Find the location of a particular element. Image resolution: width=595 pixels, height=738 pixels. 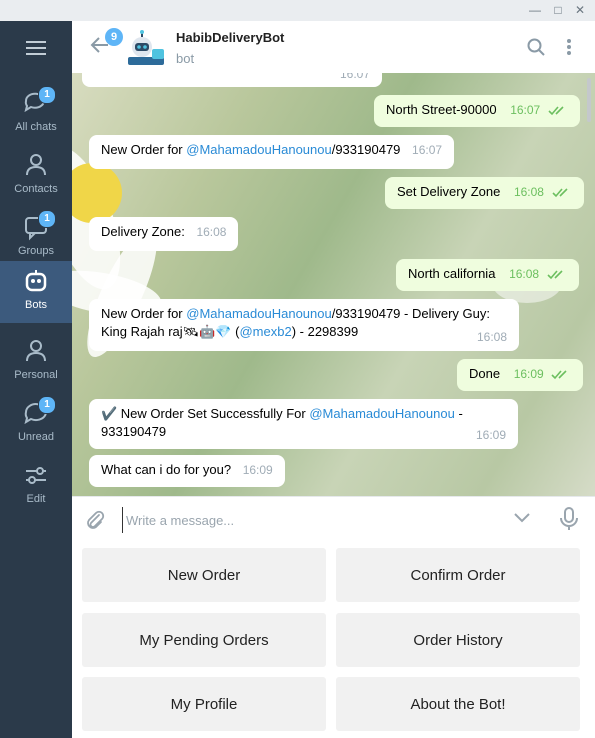

sidebar-item-label: Bots is located at coordinates (35, 305).